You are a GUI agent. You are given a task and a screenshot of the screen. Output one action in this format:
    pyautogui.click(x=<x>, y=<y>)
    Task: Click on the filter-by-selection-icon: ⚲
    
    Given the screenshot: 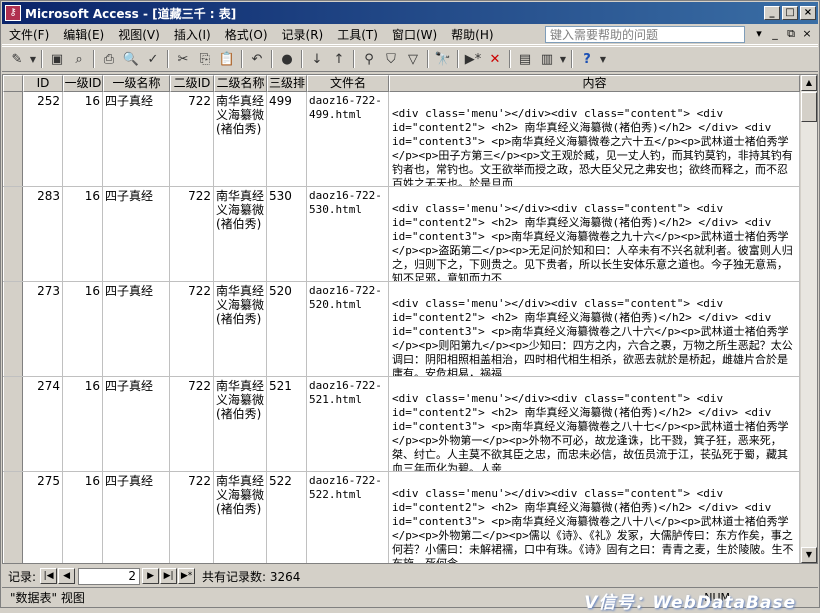 What is the action you would take?
    pyautogui.click(x=369, y=59)
    